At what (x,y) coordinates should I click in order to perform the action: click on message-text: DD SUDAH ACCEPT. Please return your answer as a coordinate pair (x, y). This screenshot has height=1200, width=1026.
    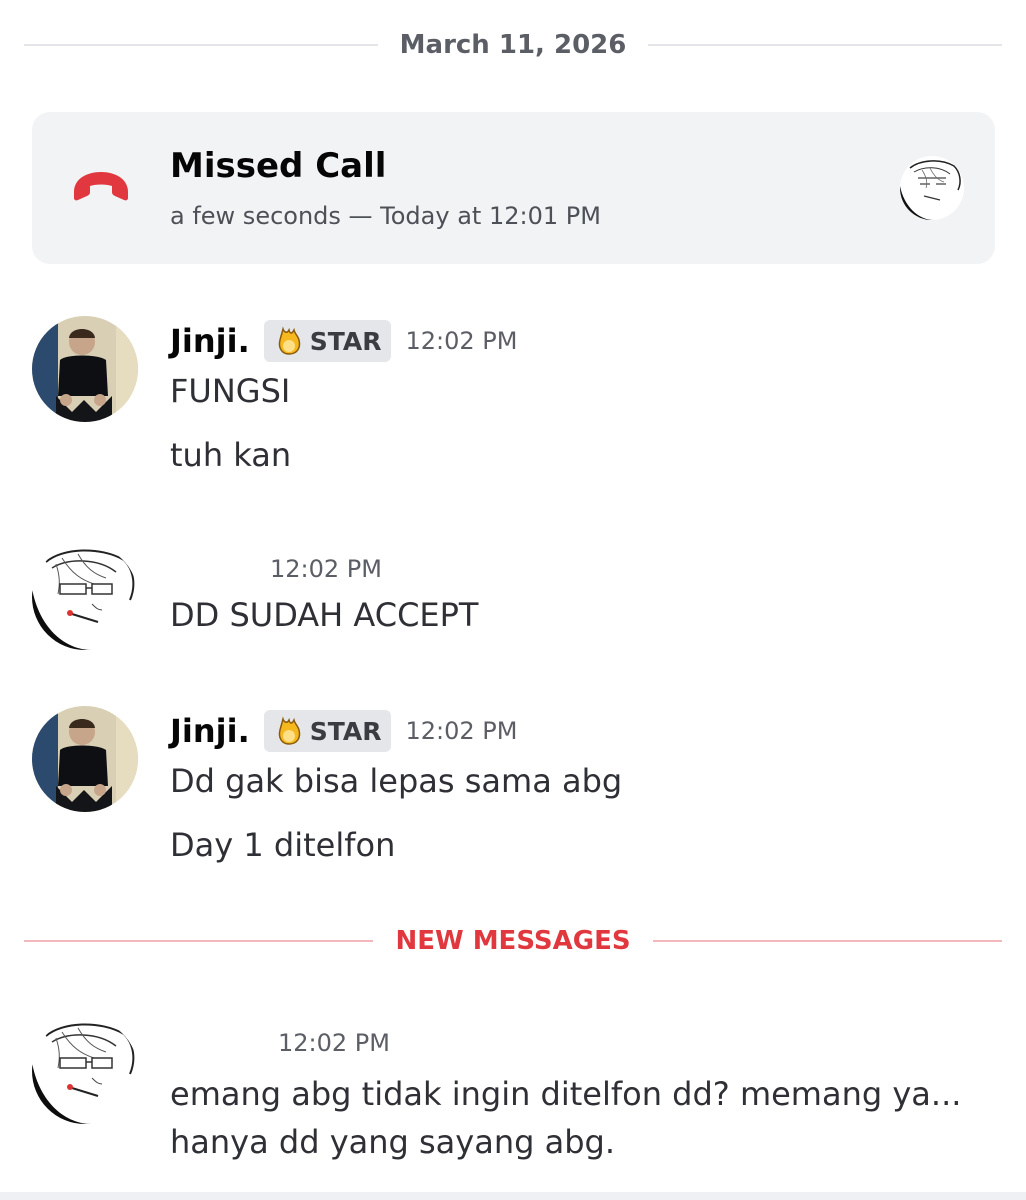
    Looking at the image, I should click on (324, 615).